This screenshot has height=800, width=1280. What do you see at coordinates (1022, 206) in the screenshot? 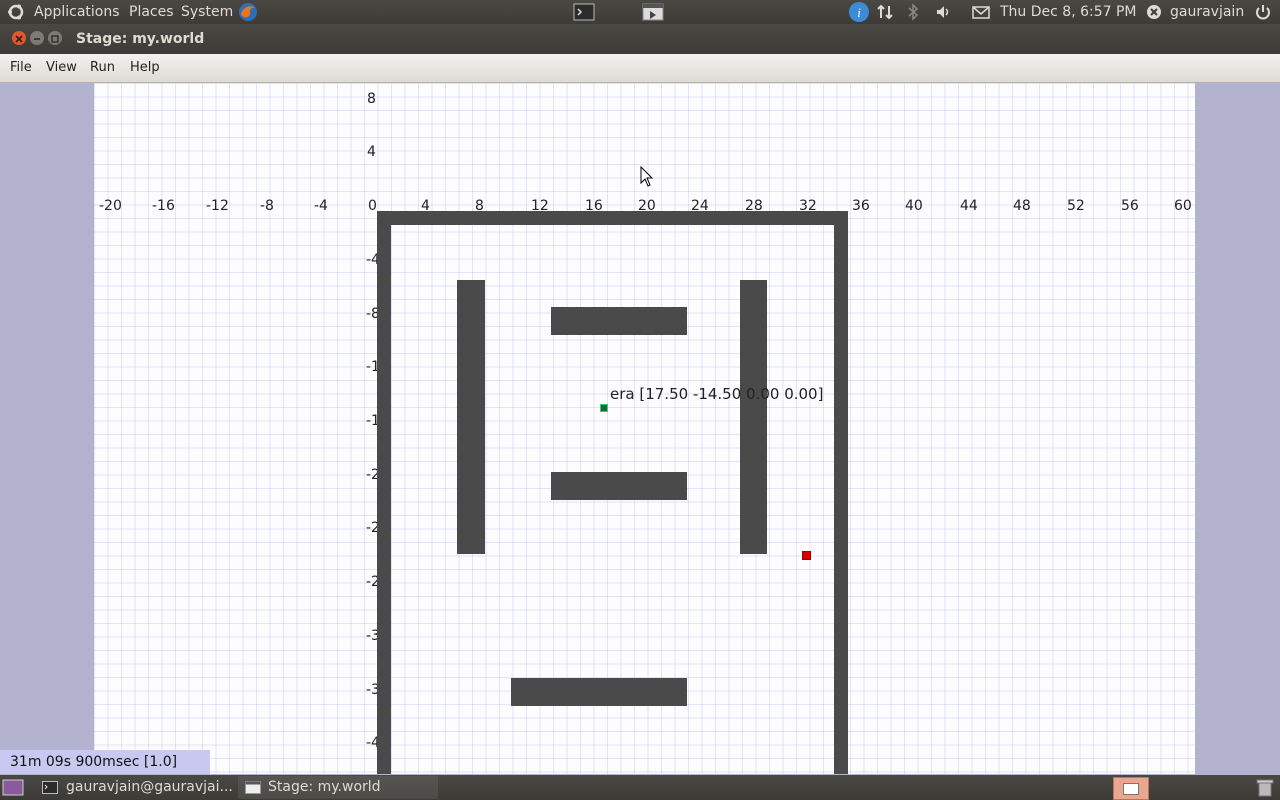
I see `x-tick-label: 48` at bounding box center [1022, 206].